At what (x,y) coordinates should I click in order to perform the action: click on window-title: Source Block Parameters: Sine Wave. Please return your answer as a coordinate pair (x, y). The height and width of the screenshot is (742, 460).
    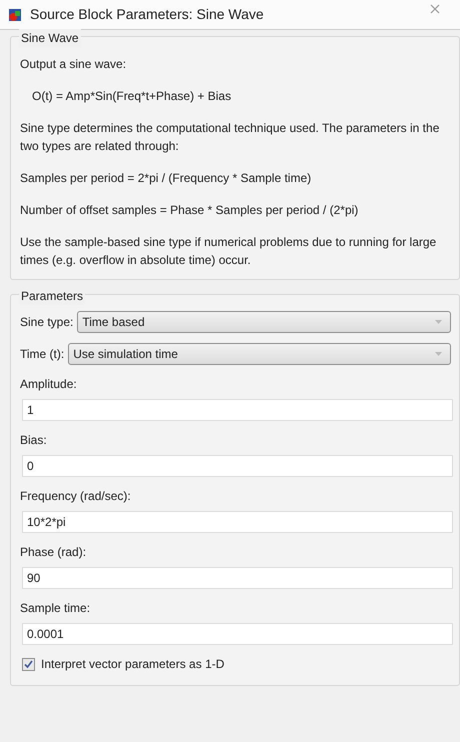
    Looking at the image, I should click on (147, 14).